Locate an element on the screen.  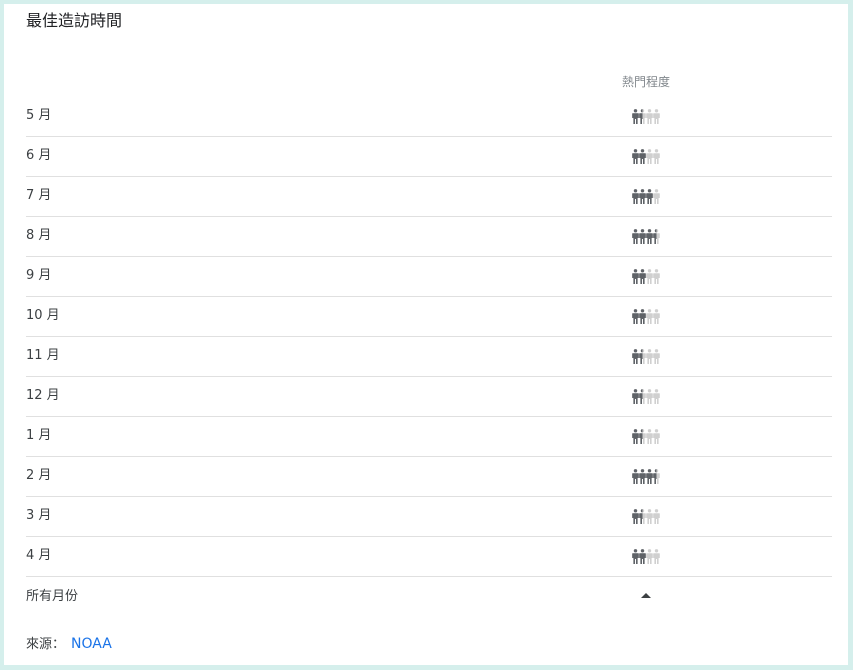
month-label: 4 月 is located at coordinates (39, 555).